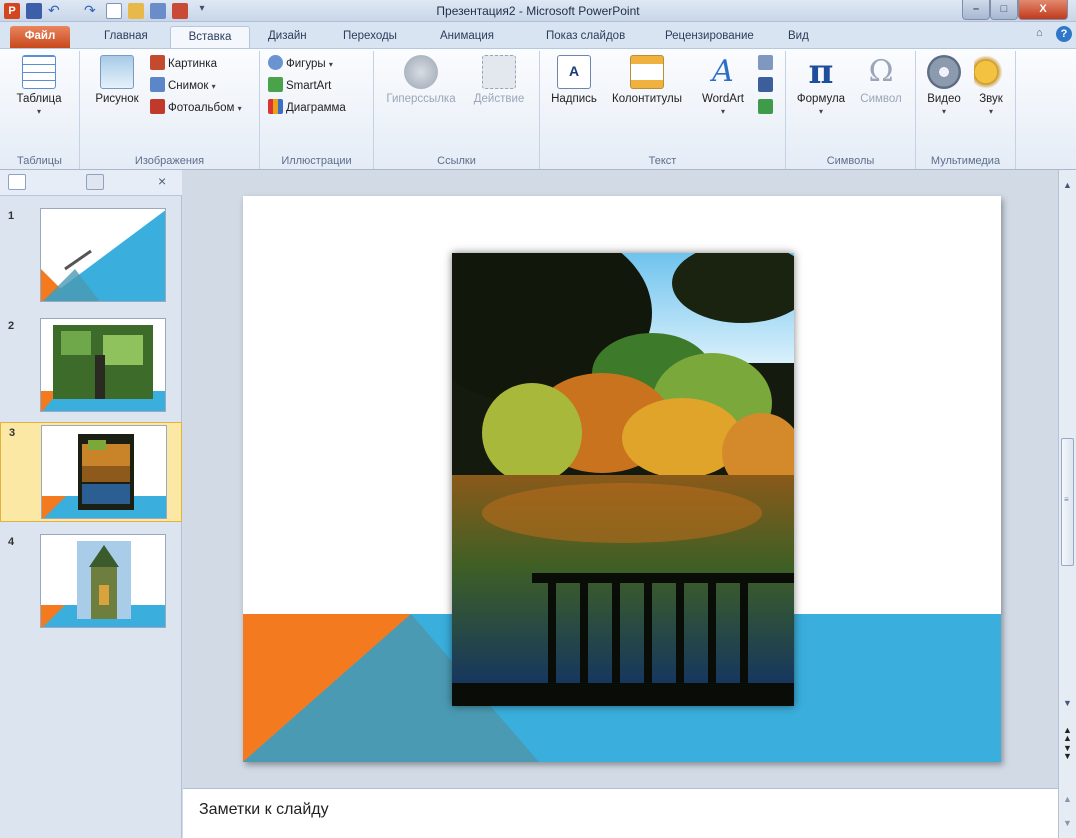  What do you see at coordinates (991, 99) in the screenshot?
I see `audio-label: Звук` at bounding box center [991, 99].